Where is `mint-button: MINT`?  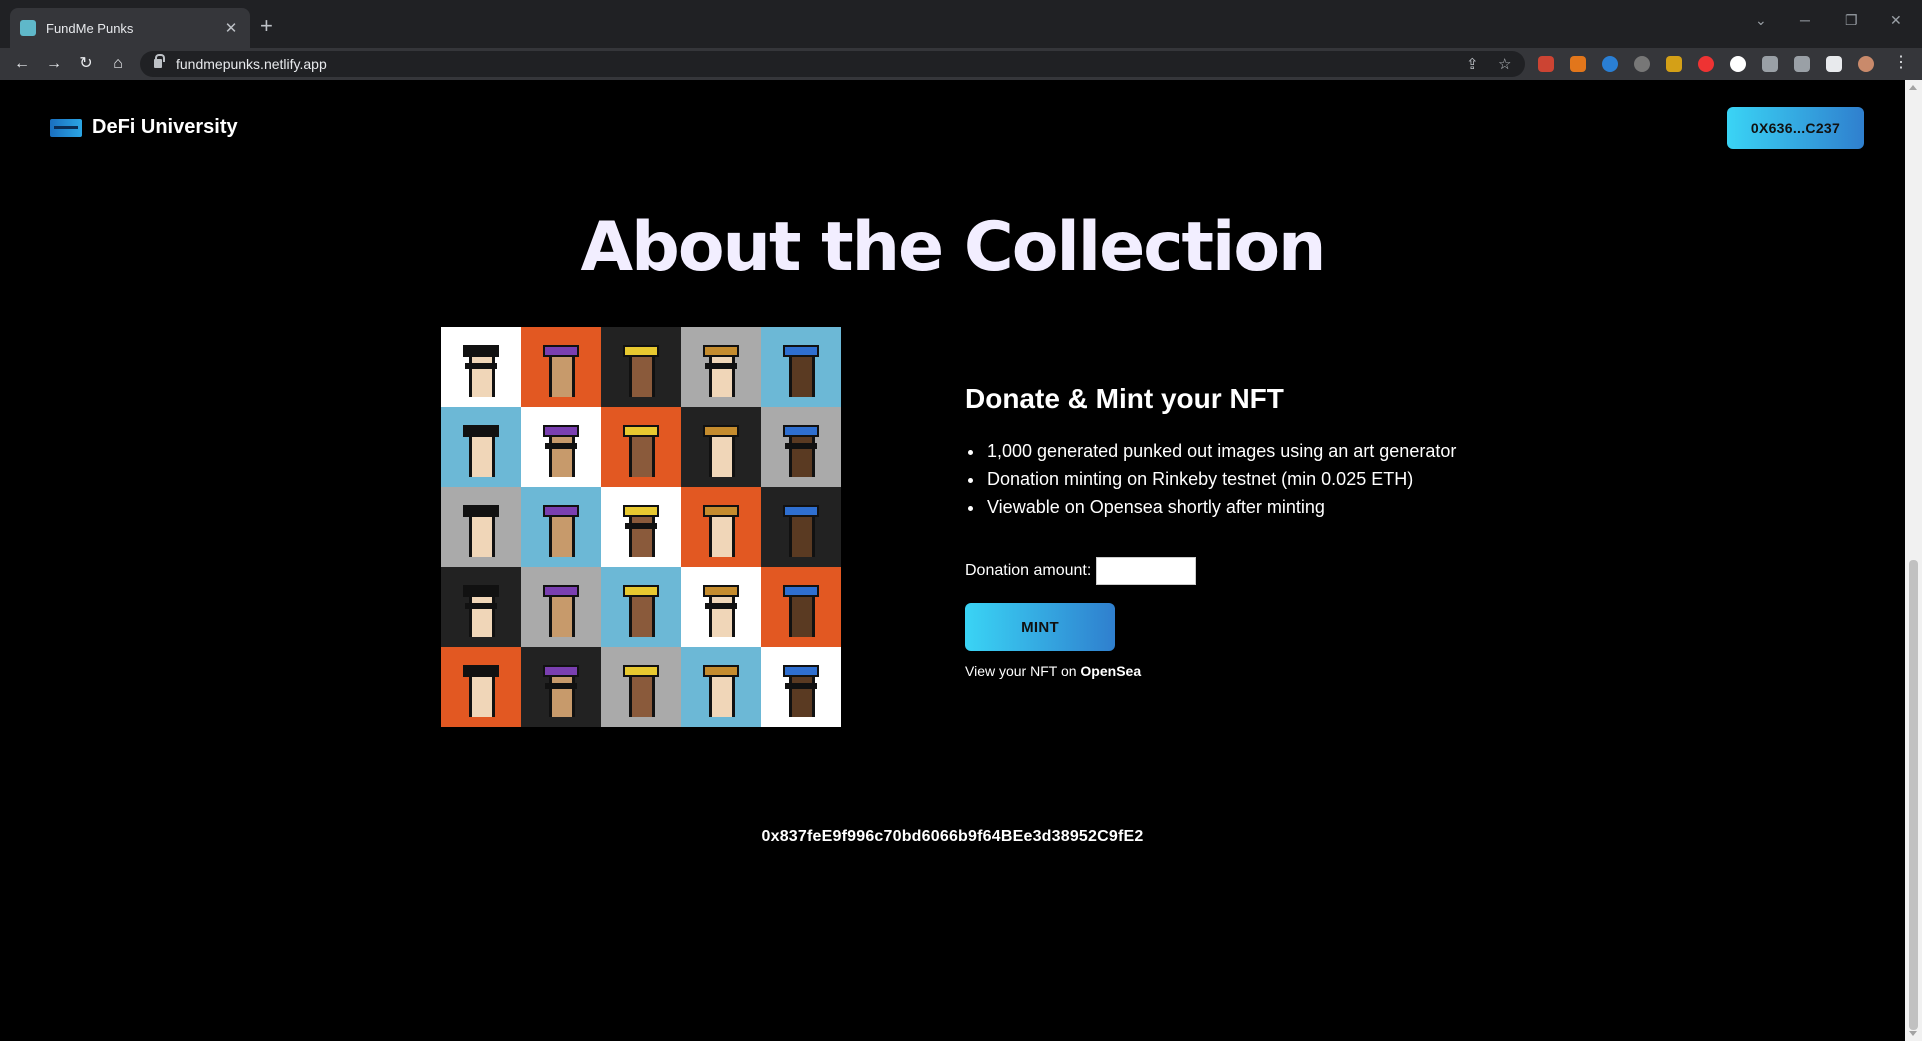 mint-button: MINT is located at coordinates (1040, 627).